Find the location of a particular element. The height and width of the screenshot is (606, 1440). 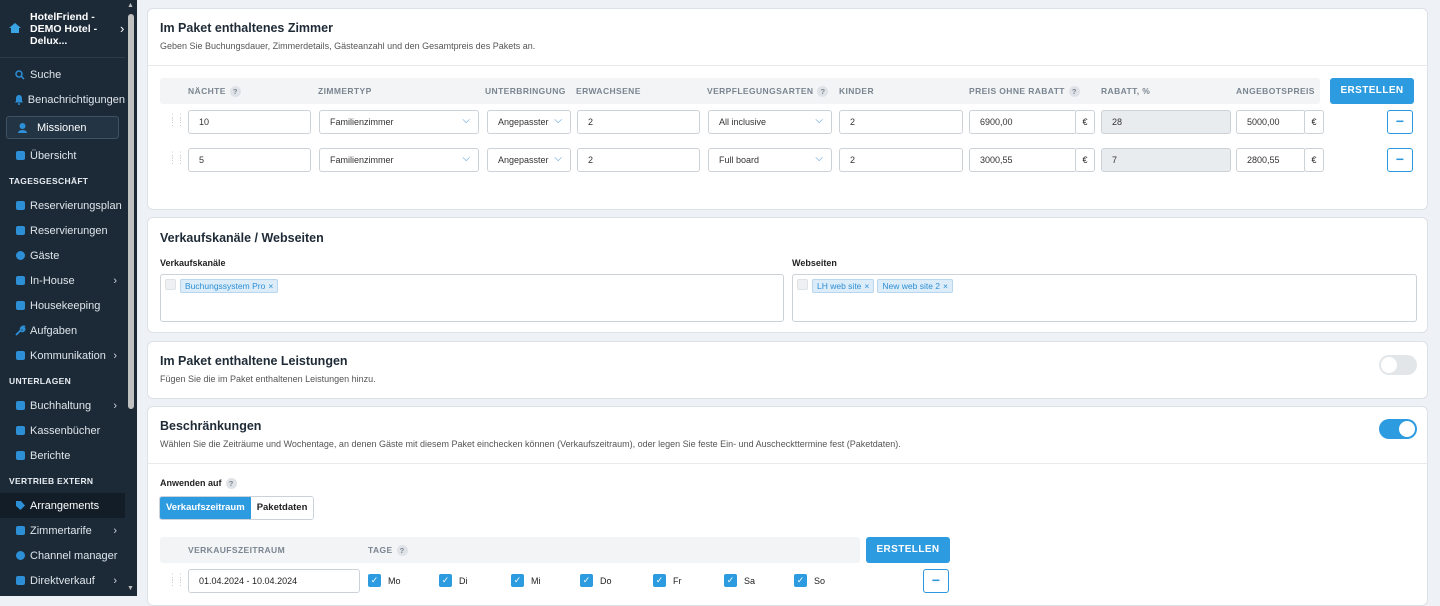

sidebar-item-inhouse: In-House › is located at coordinates (62, 280).